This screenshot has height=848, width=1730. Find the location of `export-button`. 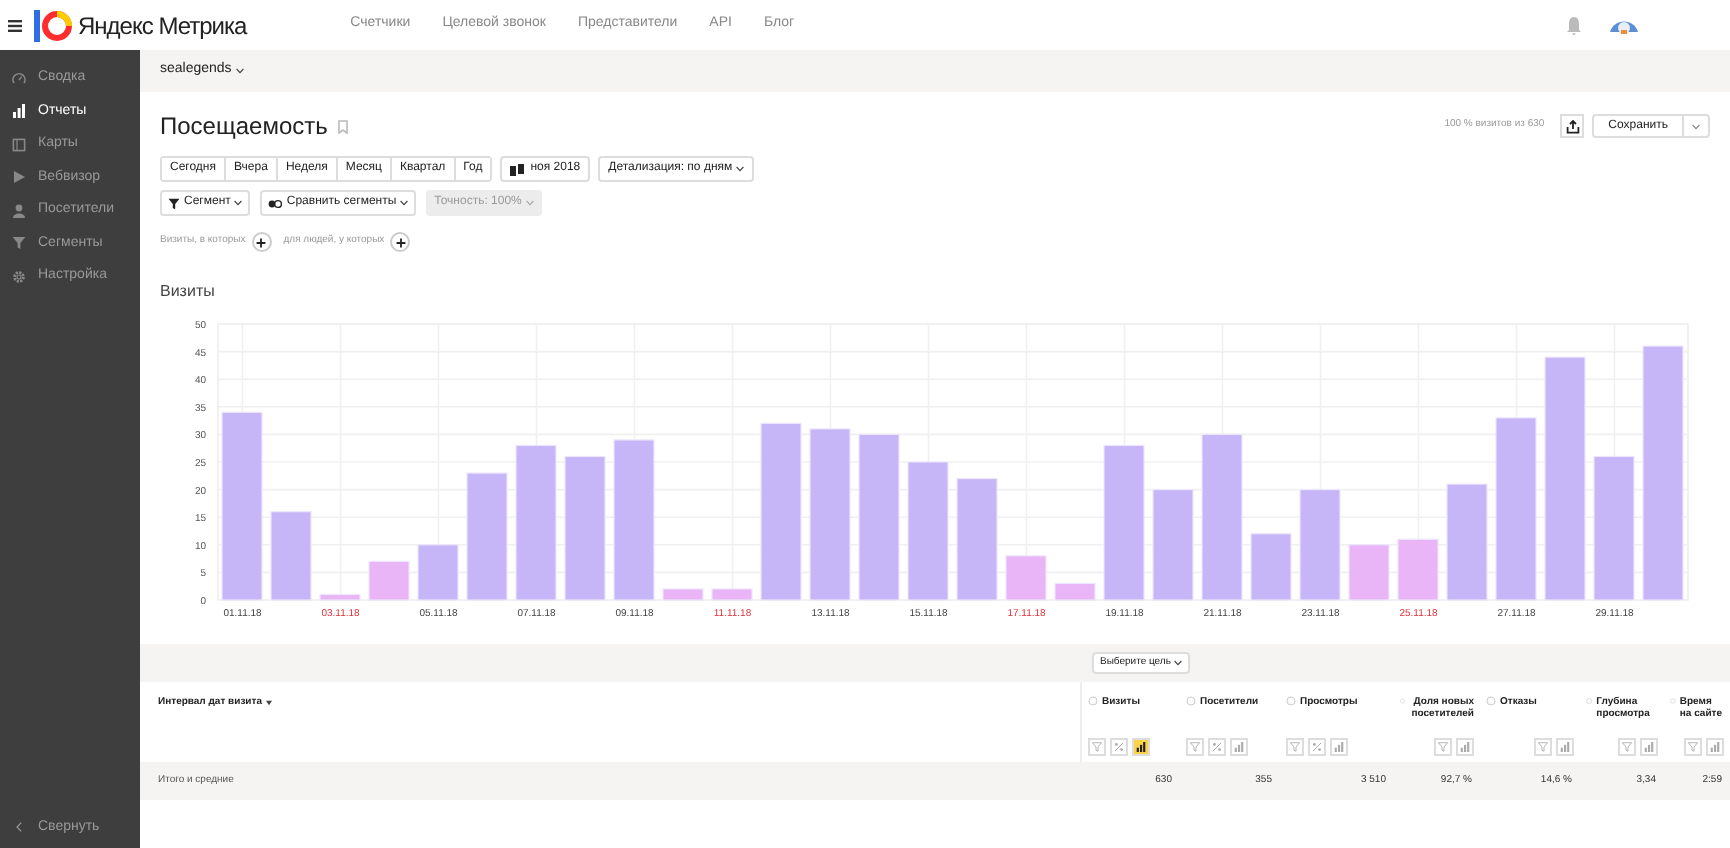

export-button is located at coordinates (1572, 126).